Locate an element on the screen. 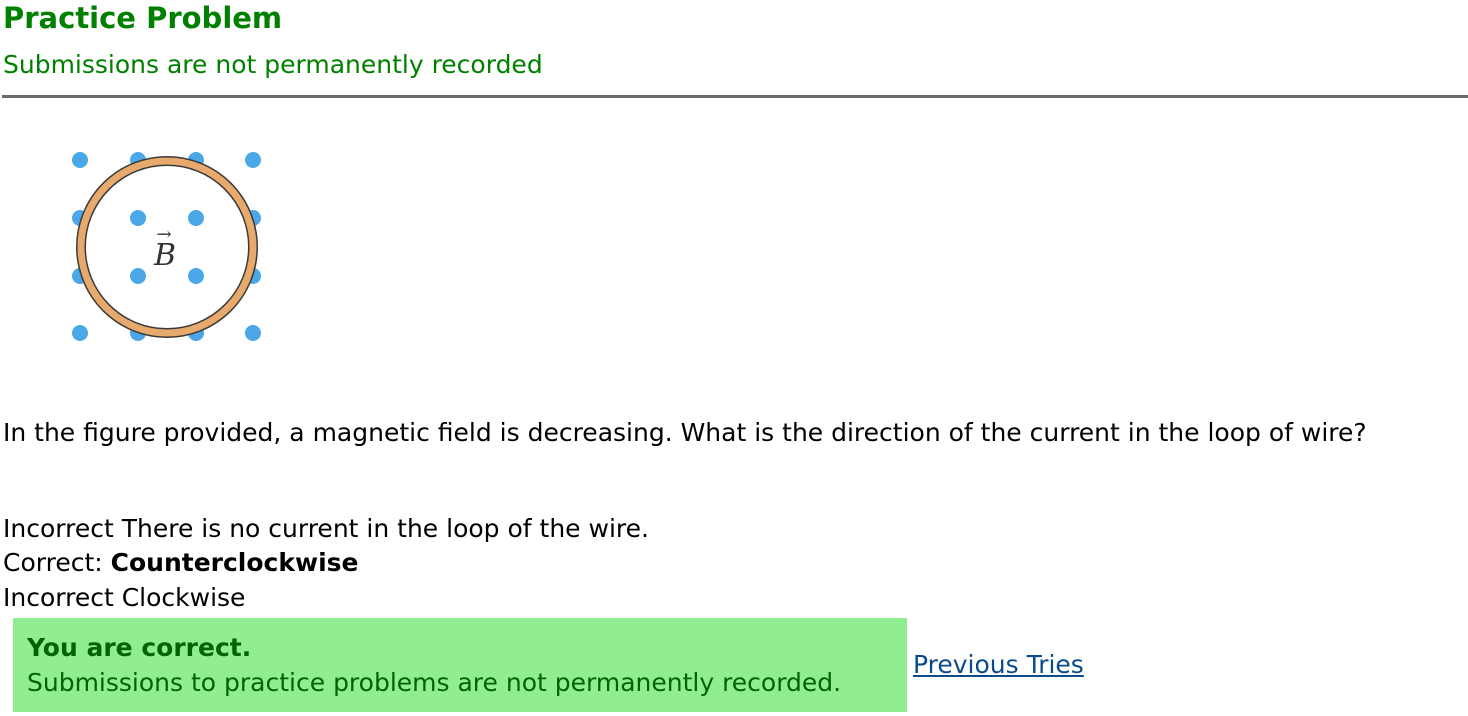  answer-choice: Incorrect Clockwise is located at coordinates (124, 598).